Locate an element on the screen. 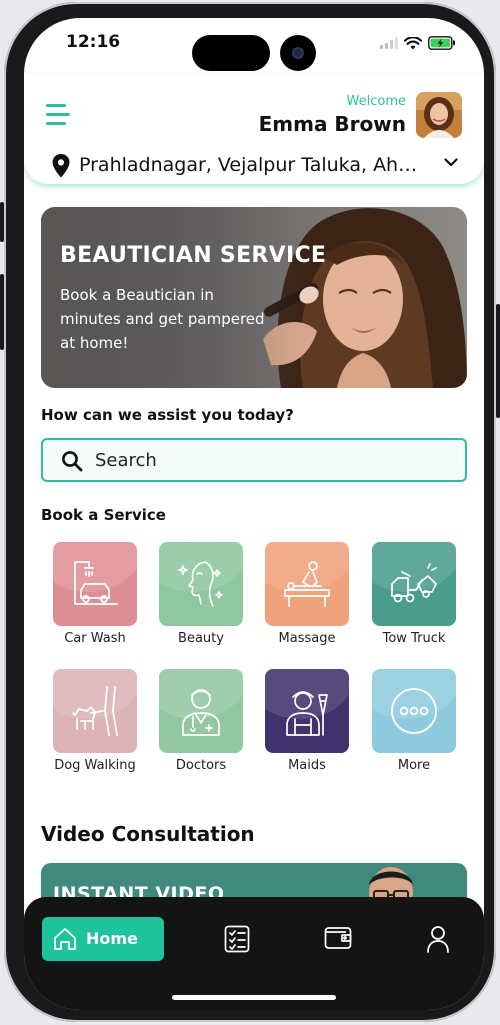 Image resolution: width=500 pixels, height=1025 pixels. massage-icon is located at coordinates (307, 584).